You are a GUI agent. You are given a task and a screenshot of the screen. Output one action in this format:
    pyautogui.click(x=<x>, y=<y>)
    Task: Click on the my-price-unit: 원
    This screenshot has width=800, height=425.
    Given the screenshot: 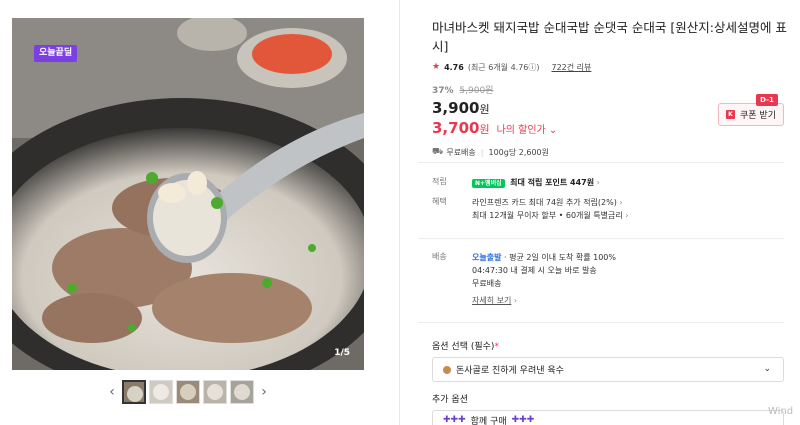 What is the action you would take?
    pyautogui.click(x=484, y=129)
    